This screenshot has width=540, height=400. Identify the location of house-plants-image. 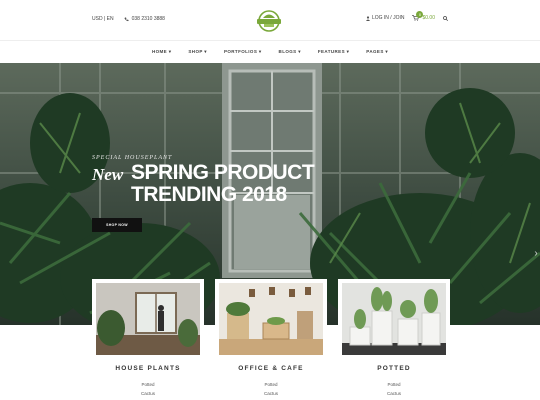
(148, 319).